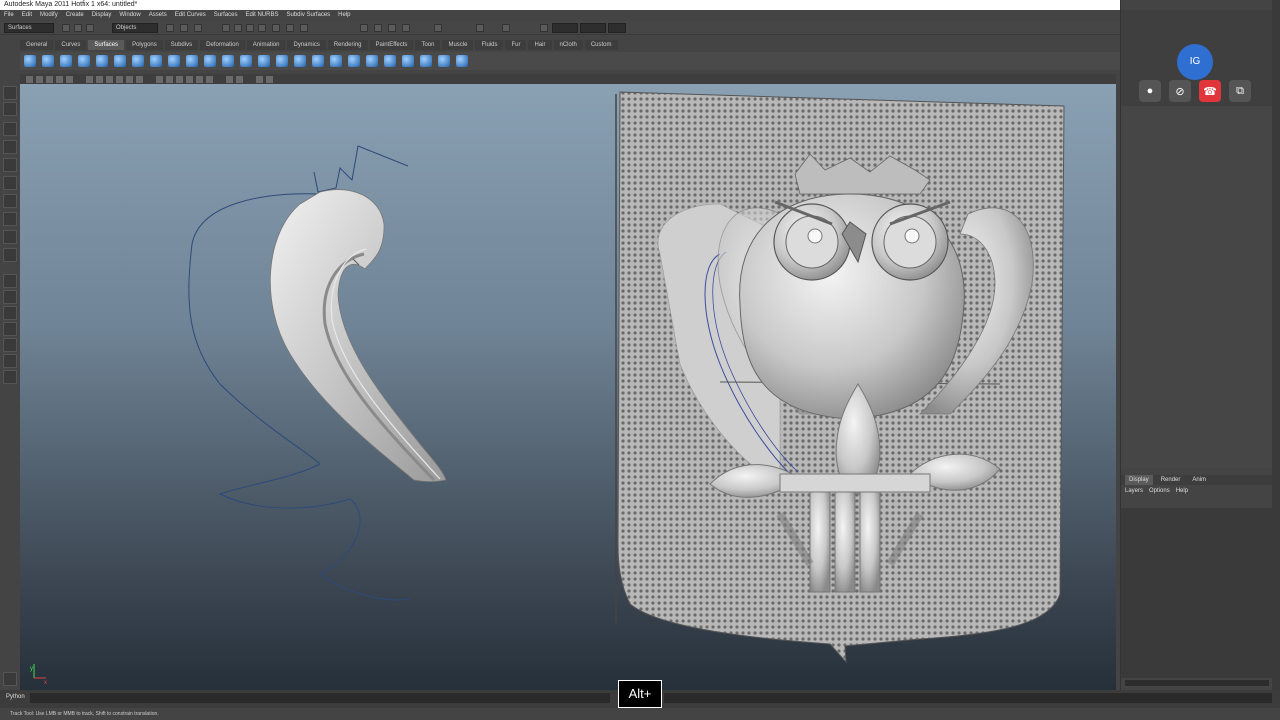  I want to click on hypershade-layout-icon, so click(10, 345).